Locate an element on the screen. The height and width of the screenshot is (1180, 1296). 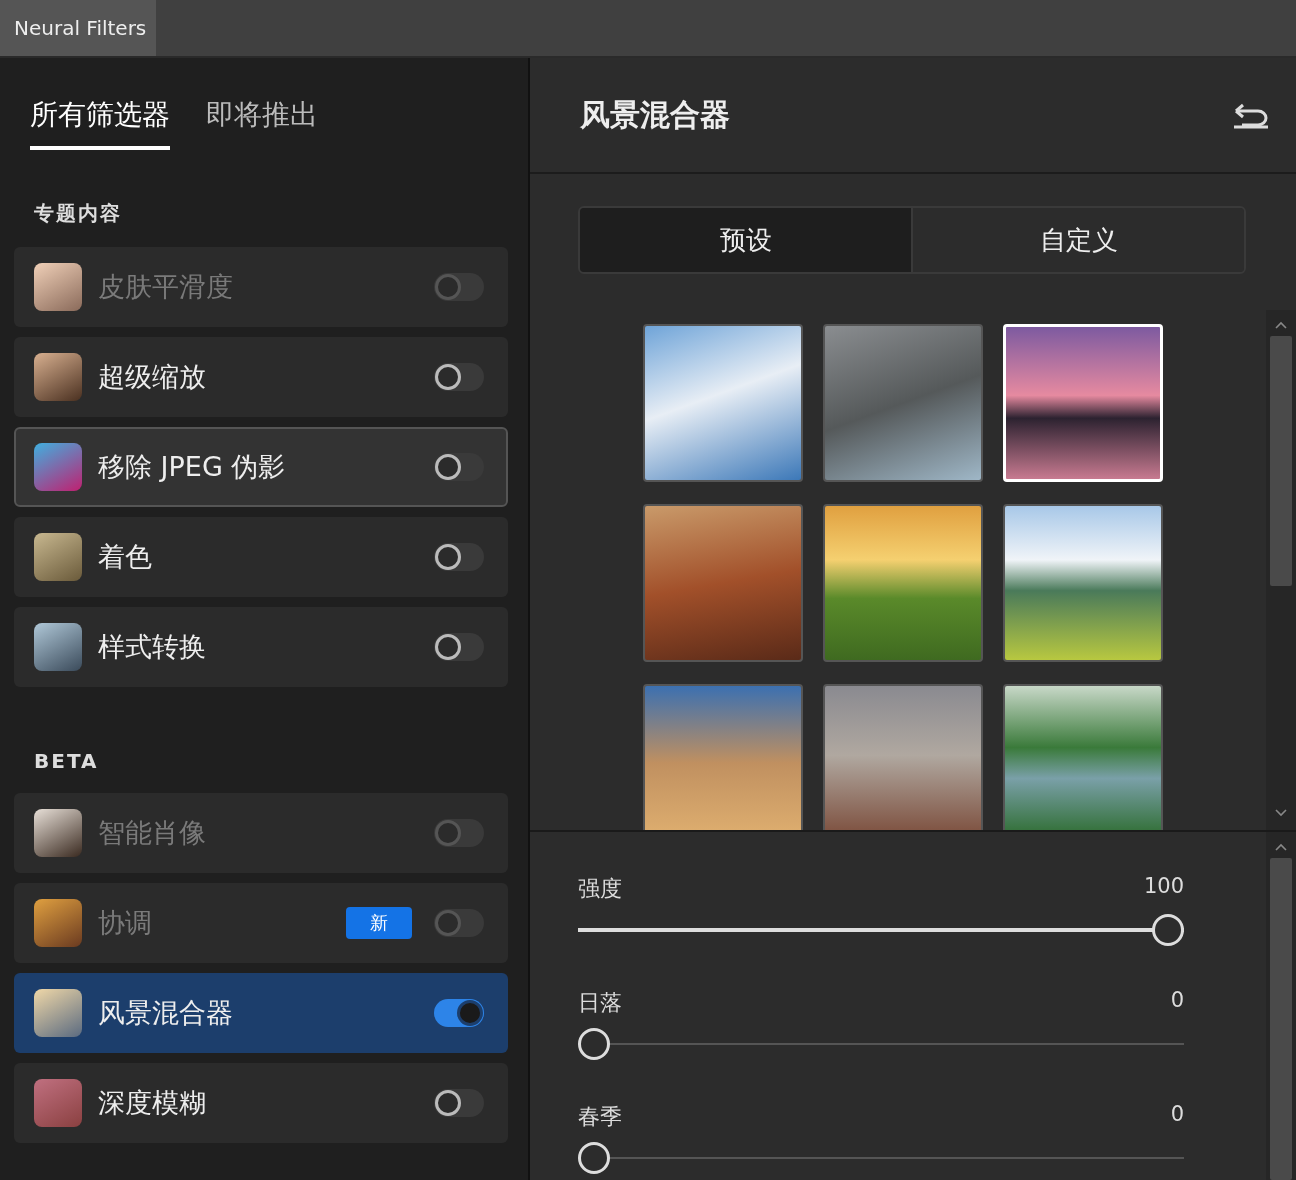
mode-tab: 自定义 is located at coordinates (1077, 240).